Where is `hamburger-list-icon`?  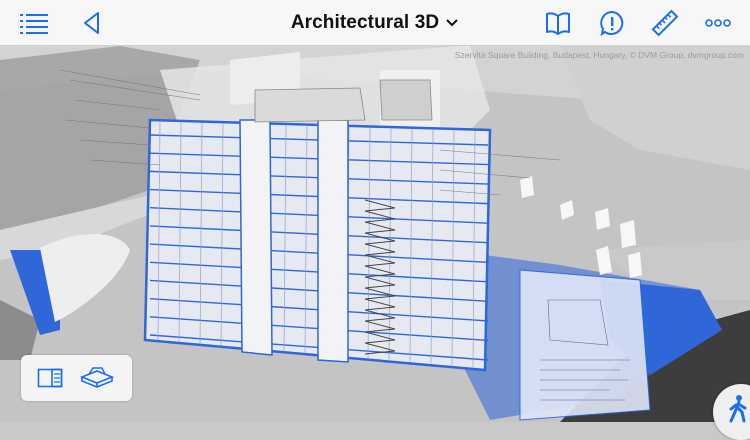 hamburger-list-icon is located at coordinates (34, 23).